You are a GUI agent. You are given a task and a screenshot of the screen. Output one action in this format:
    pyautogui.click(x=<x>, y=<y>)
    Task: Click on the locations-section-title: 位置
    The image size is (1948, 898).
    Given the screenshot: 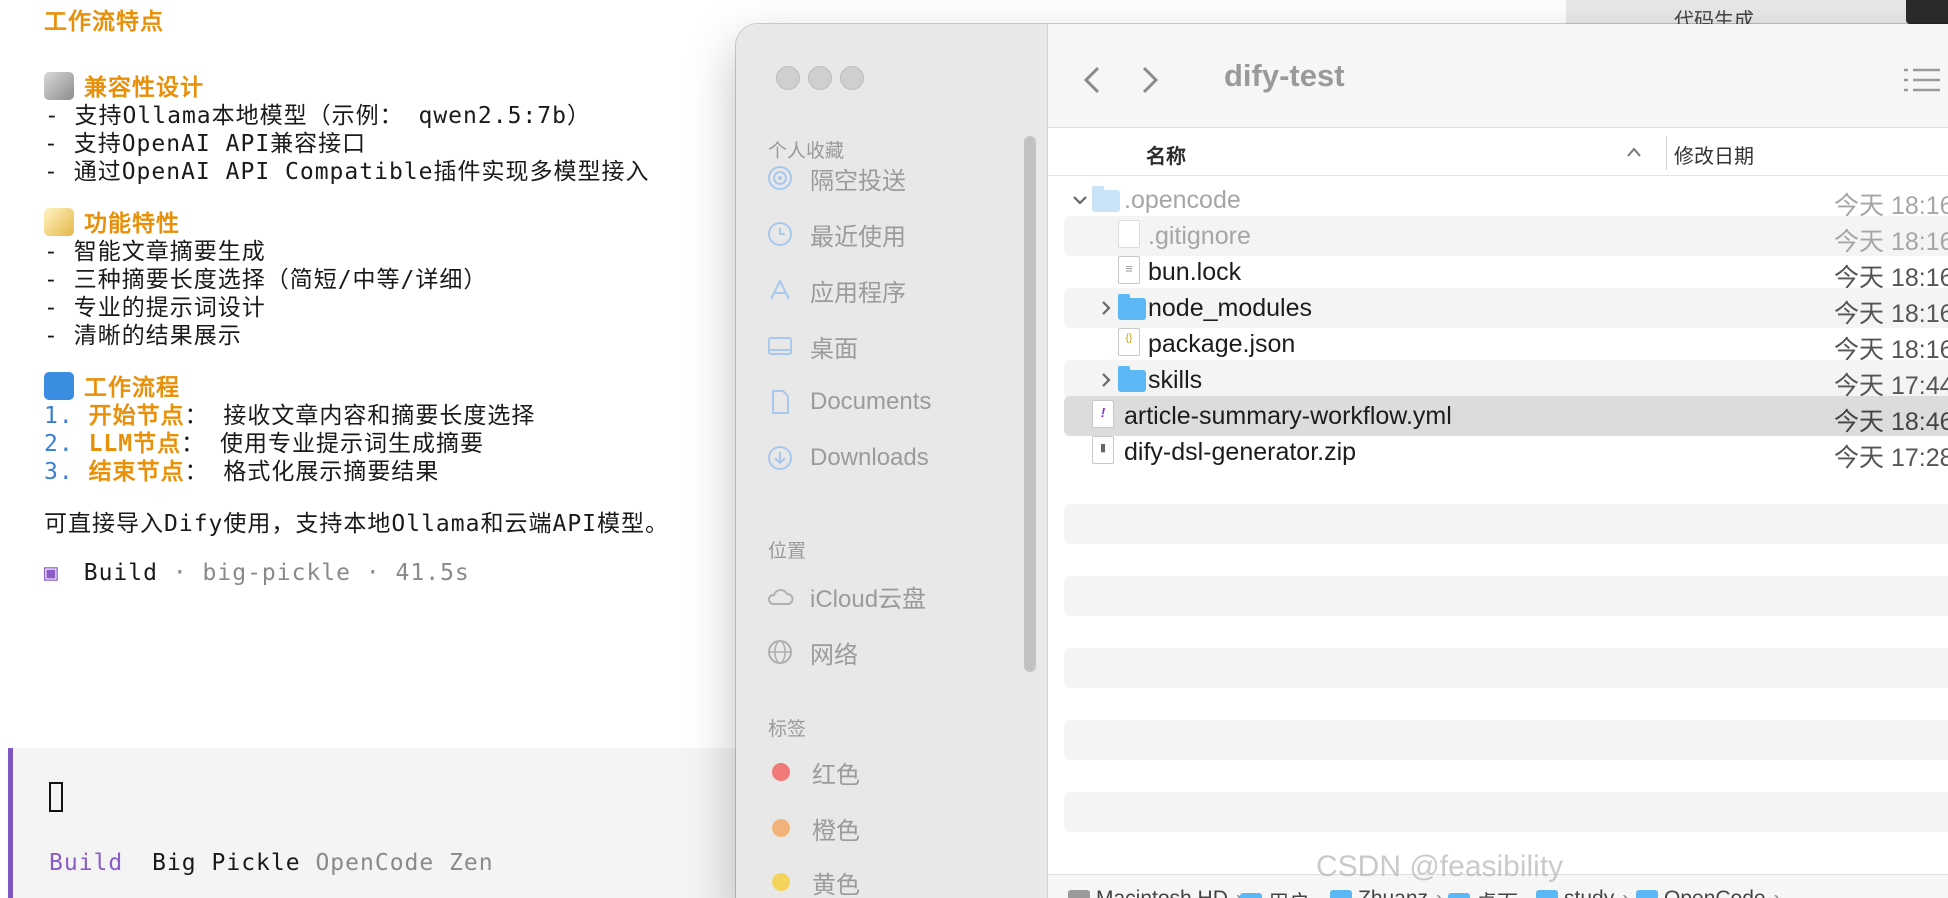 What is the action you would take?
    pyautogui.click(x=787, y=551)
    